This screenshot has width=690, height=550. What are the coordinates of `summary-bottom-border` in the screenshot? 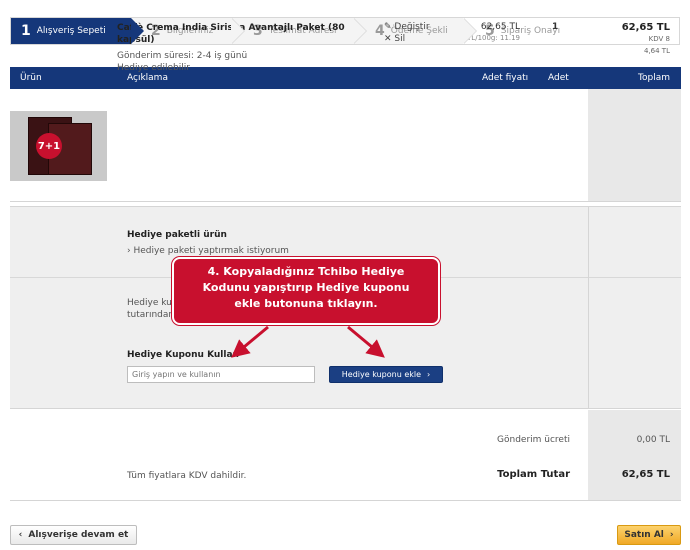 It's located at (345, 500).